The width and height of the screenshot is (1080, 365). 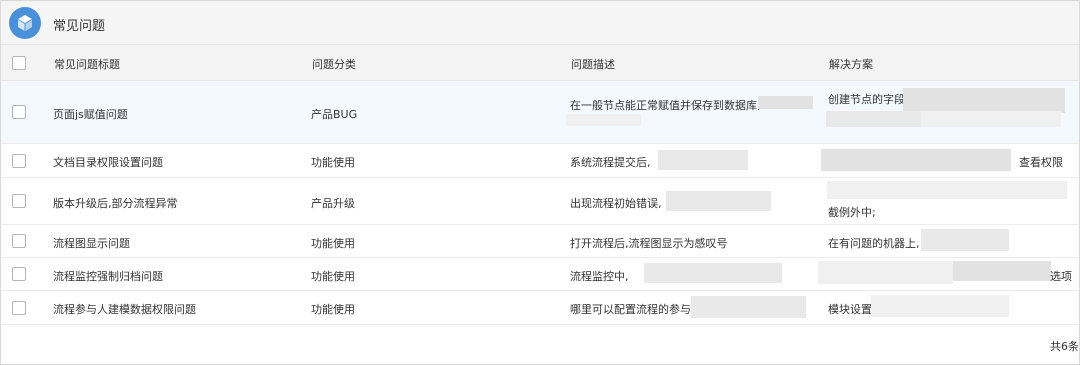 I want to click on record-count: 共6条, so click(x=1064, y=346).